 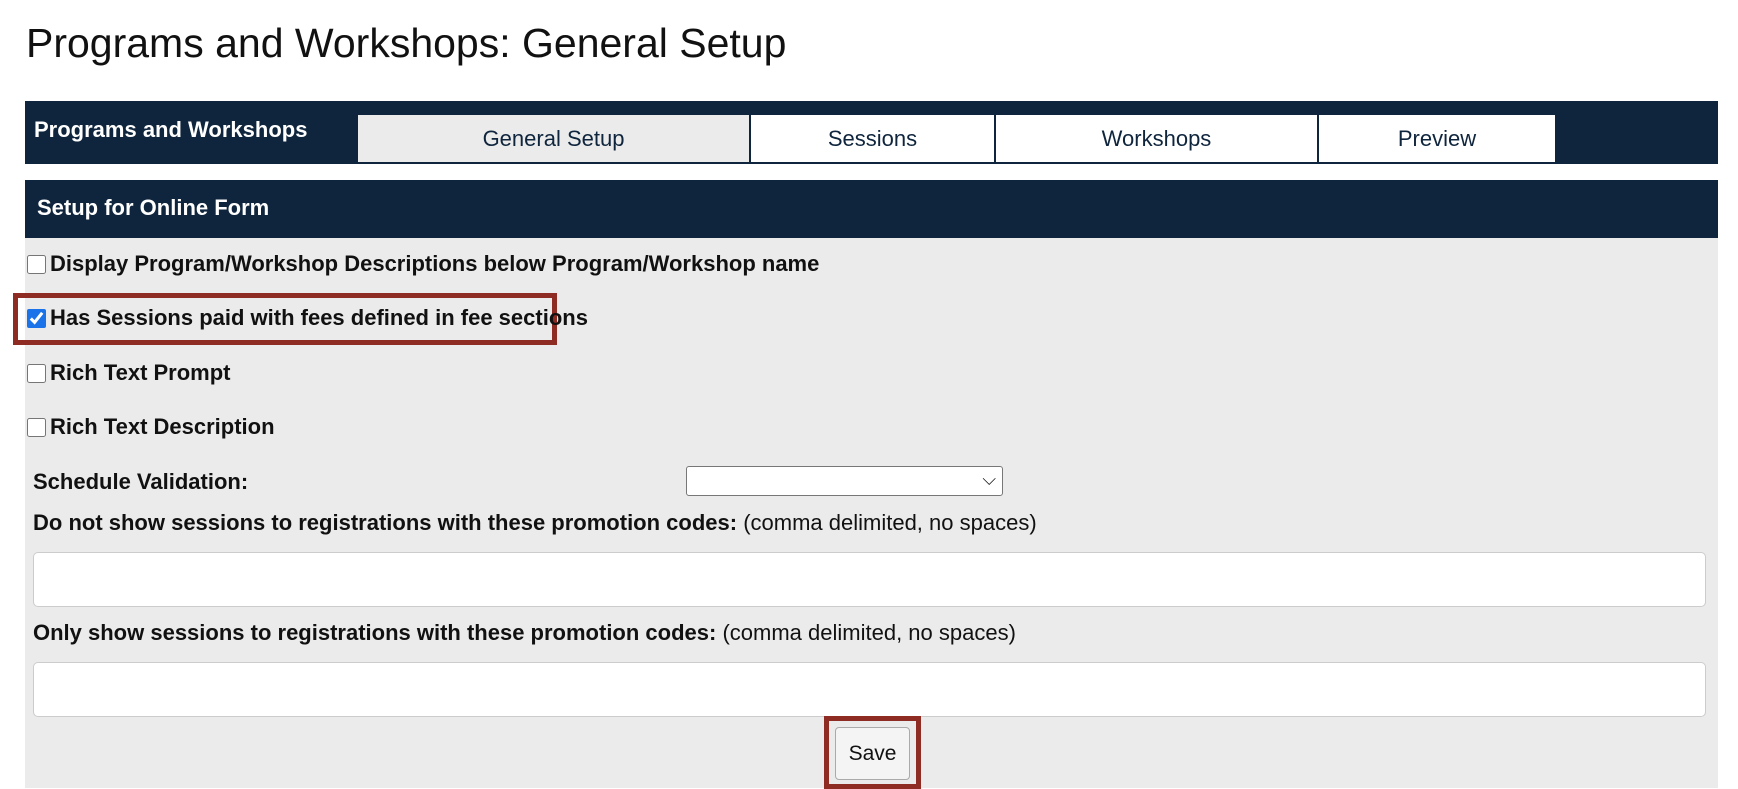 What do you see at coordinates (872, 753) in the screenshot?
I see `save-button: Save` at bounding box center [872, 753].